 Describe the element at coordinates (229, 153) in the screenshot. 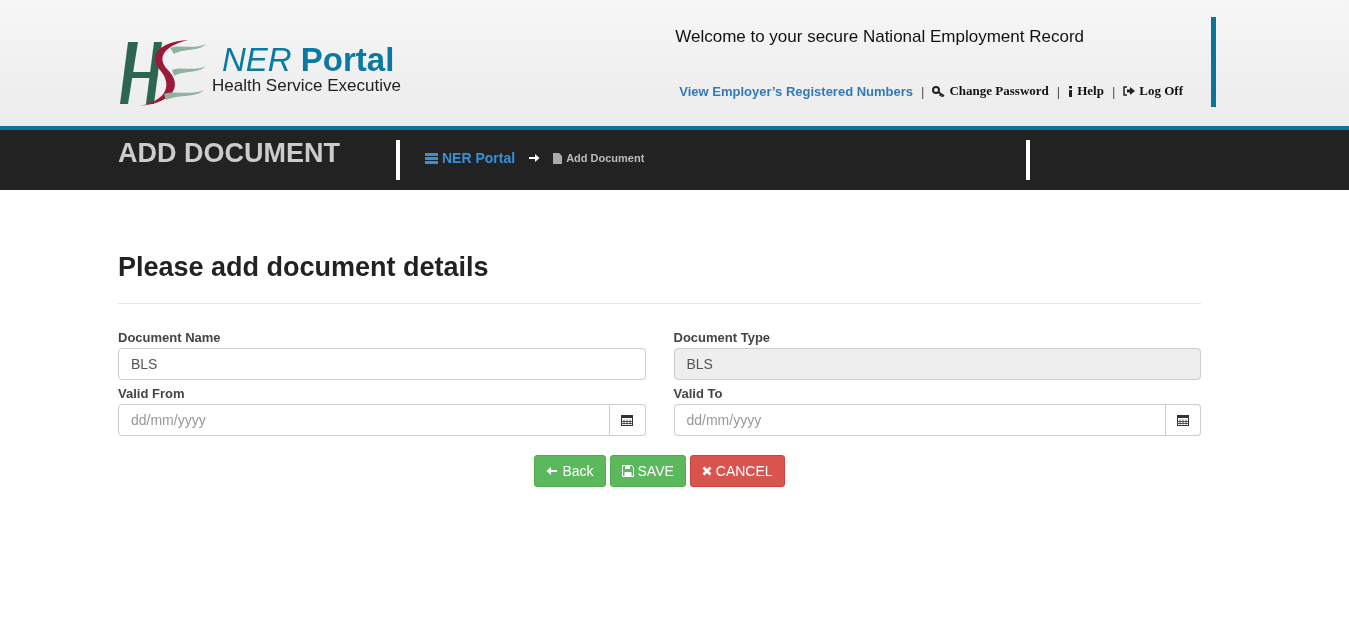

I see `page-title: ADD DOCUMENT` at that location.